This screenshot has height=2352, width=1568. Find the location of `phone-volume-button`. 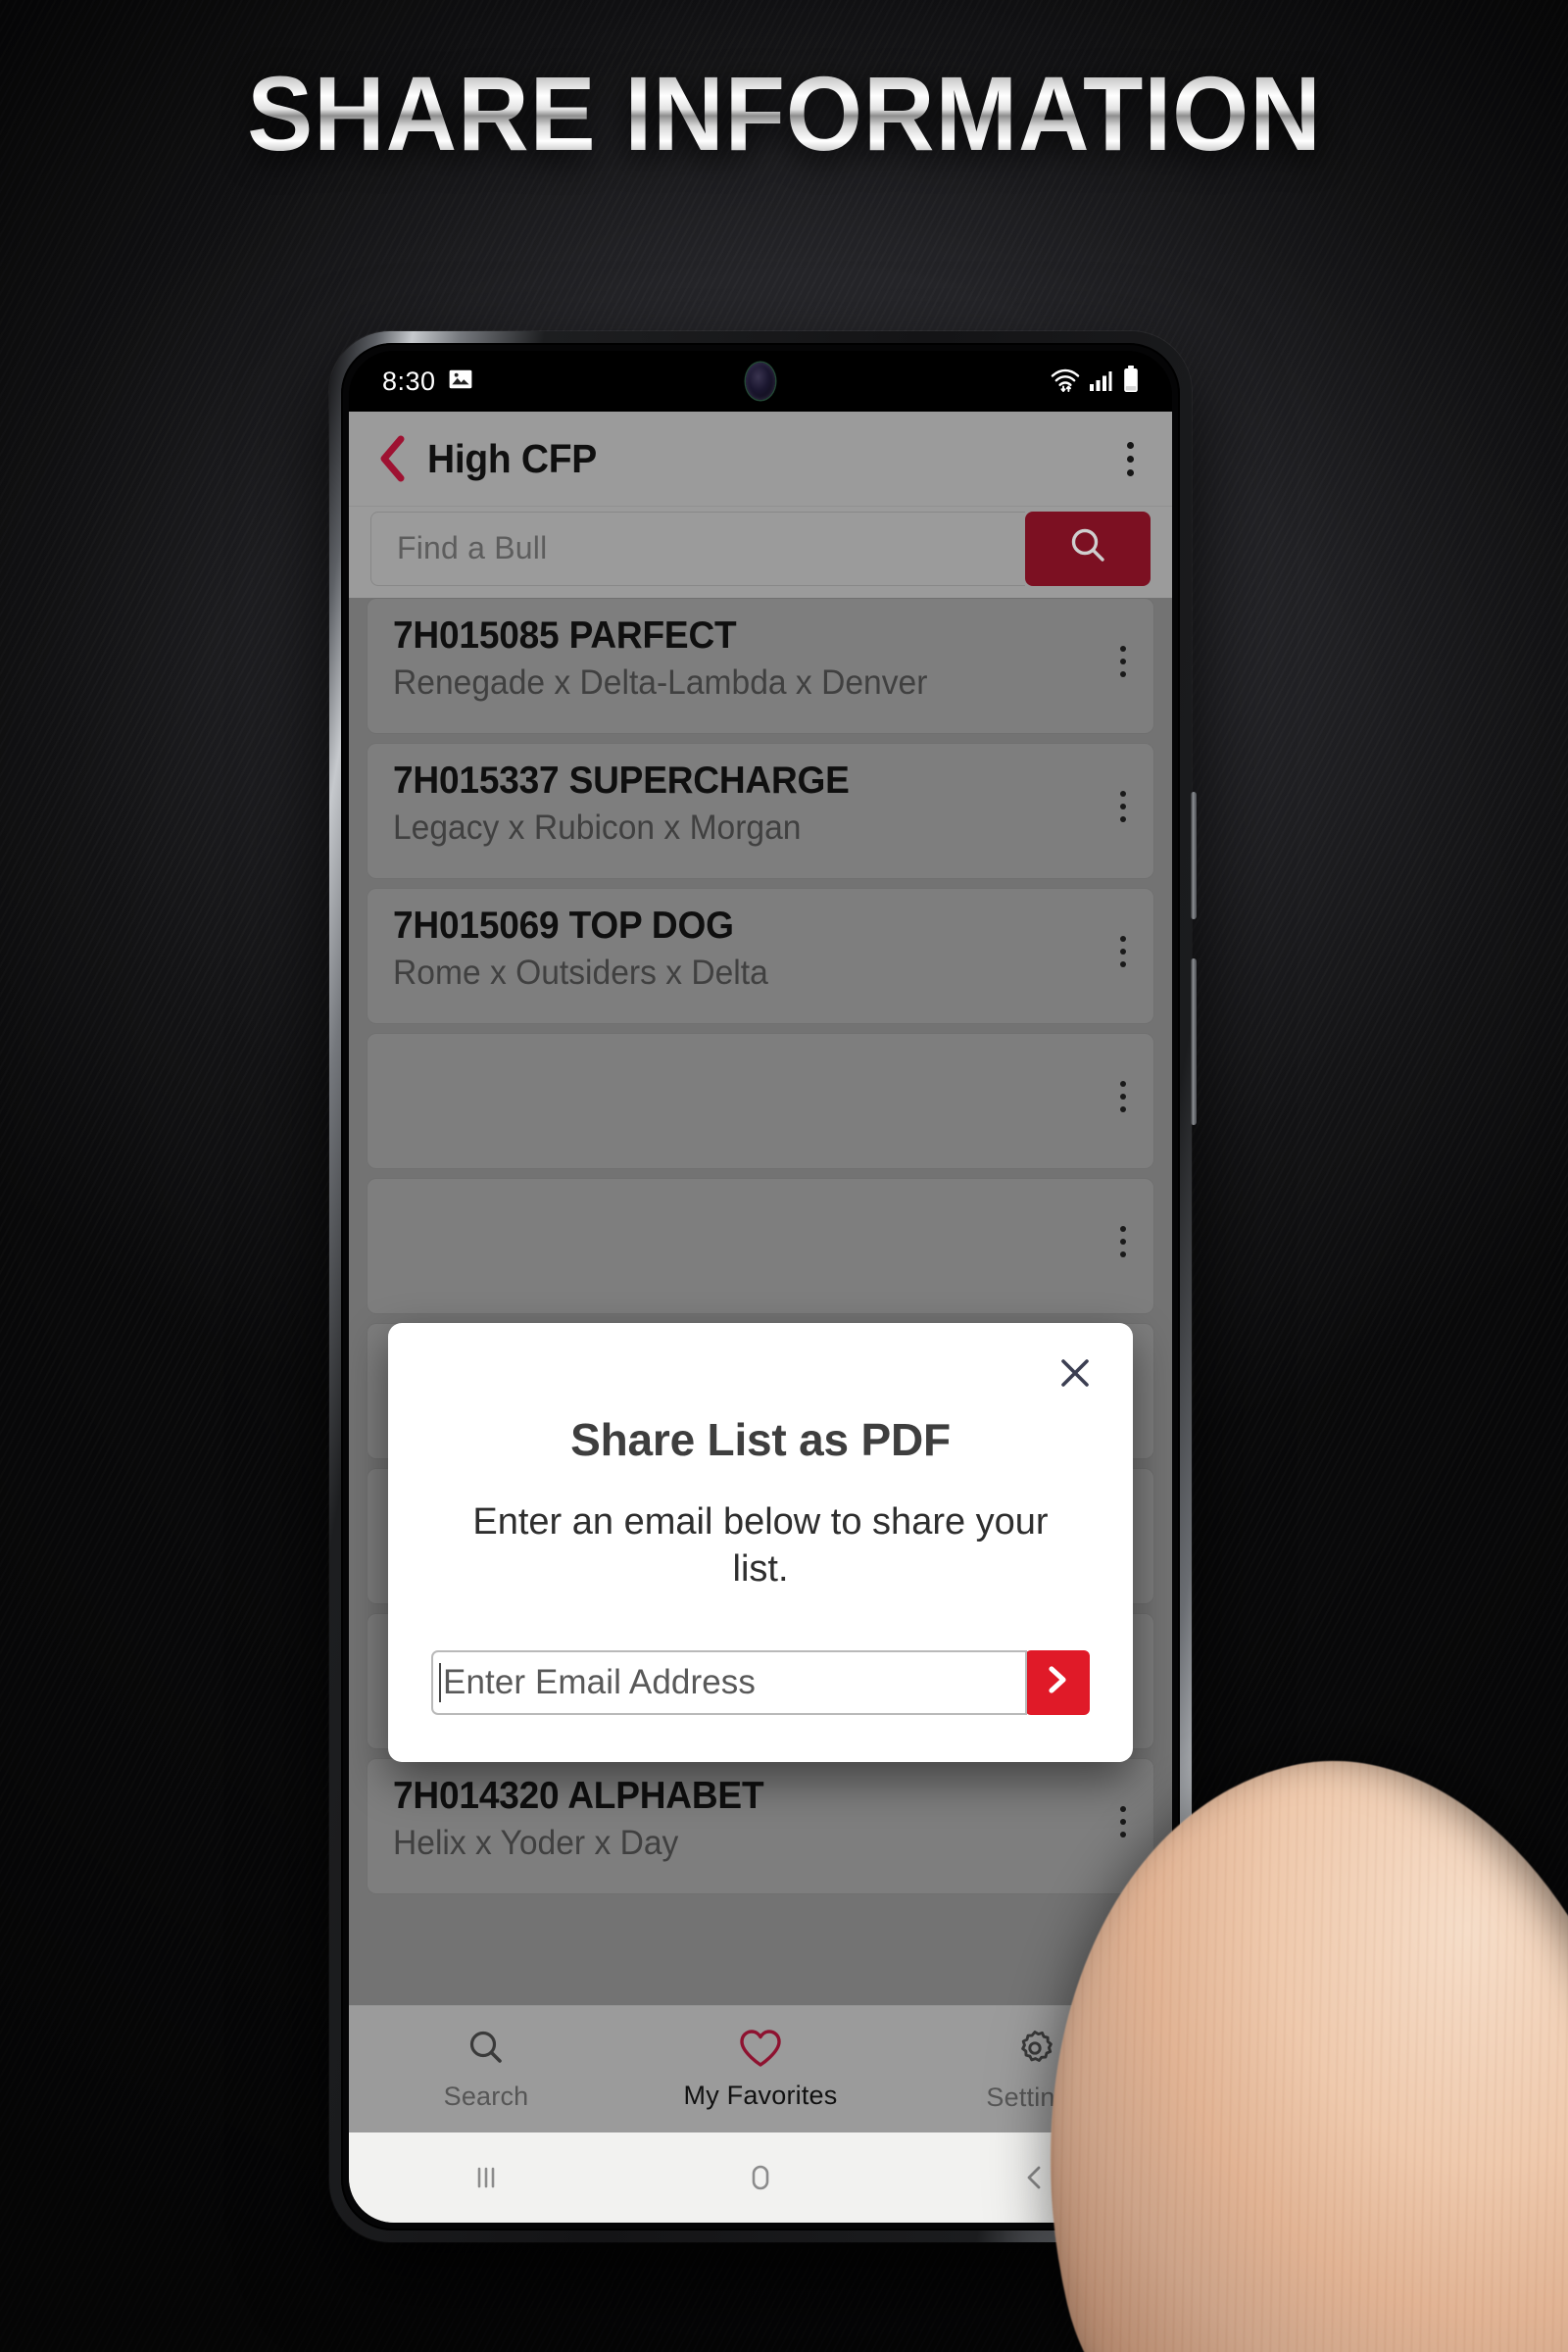

phone-volume-button is located at coordinates (1194, 855).